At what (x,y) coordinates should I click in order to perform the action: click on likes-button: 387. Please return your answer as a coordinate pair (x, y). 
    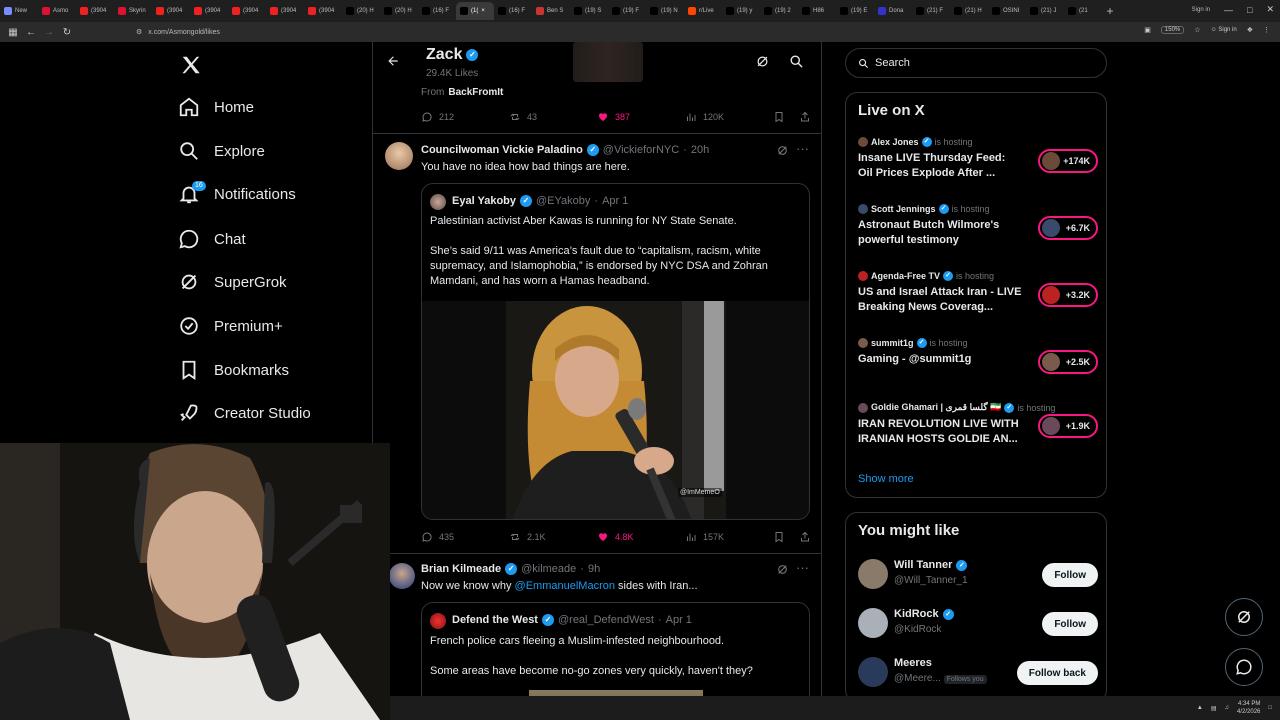
    Looking at the image, I should click on (641, 117).